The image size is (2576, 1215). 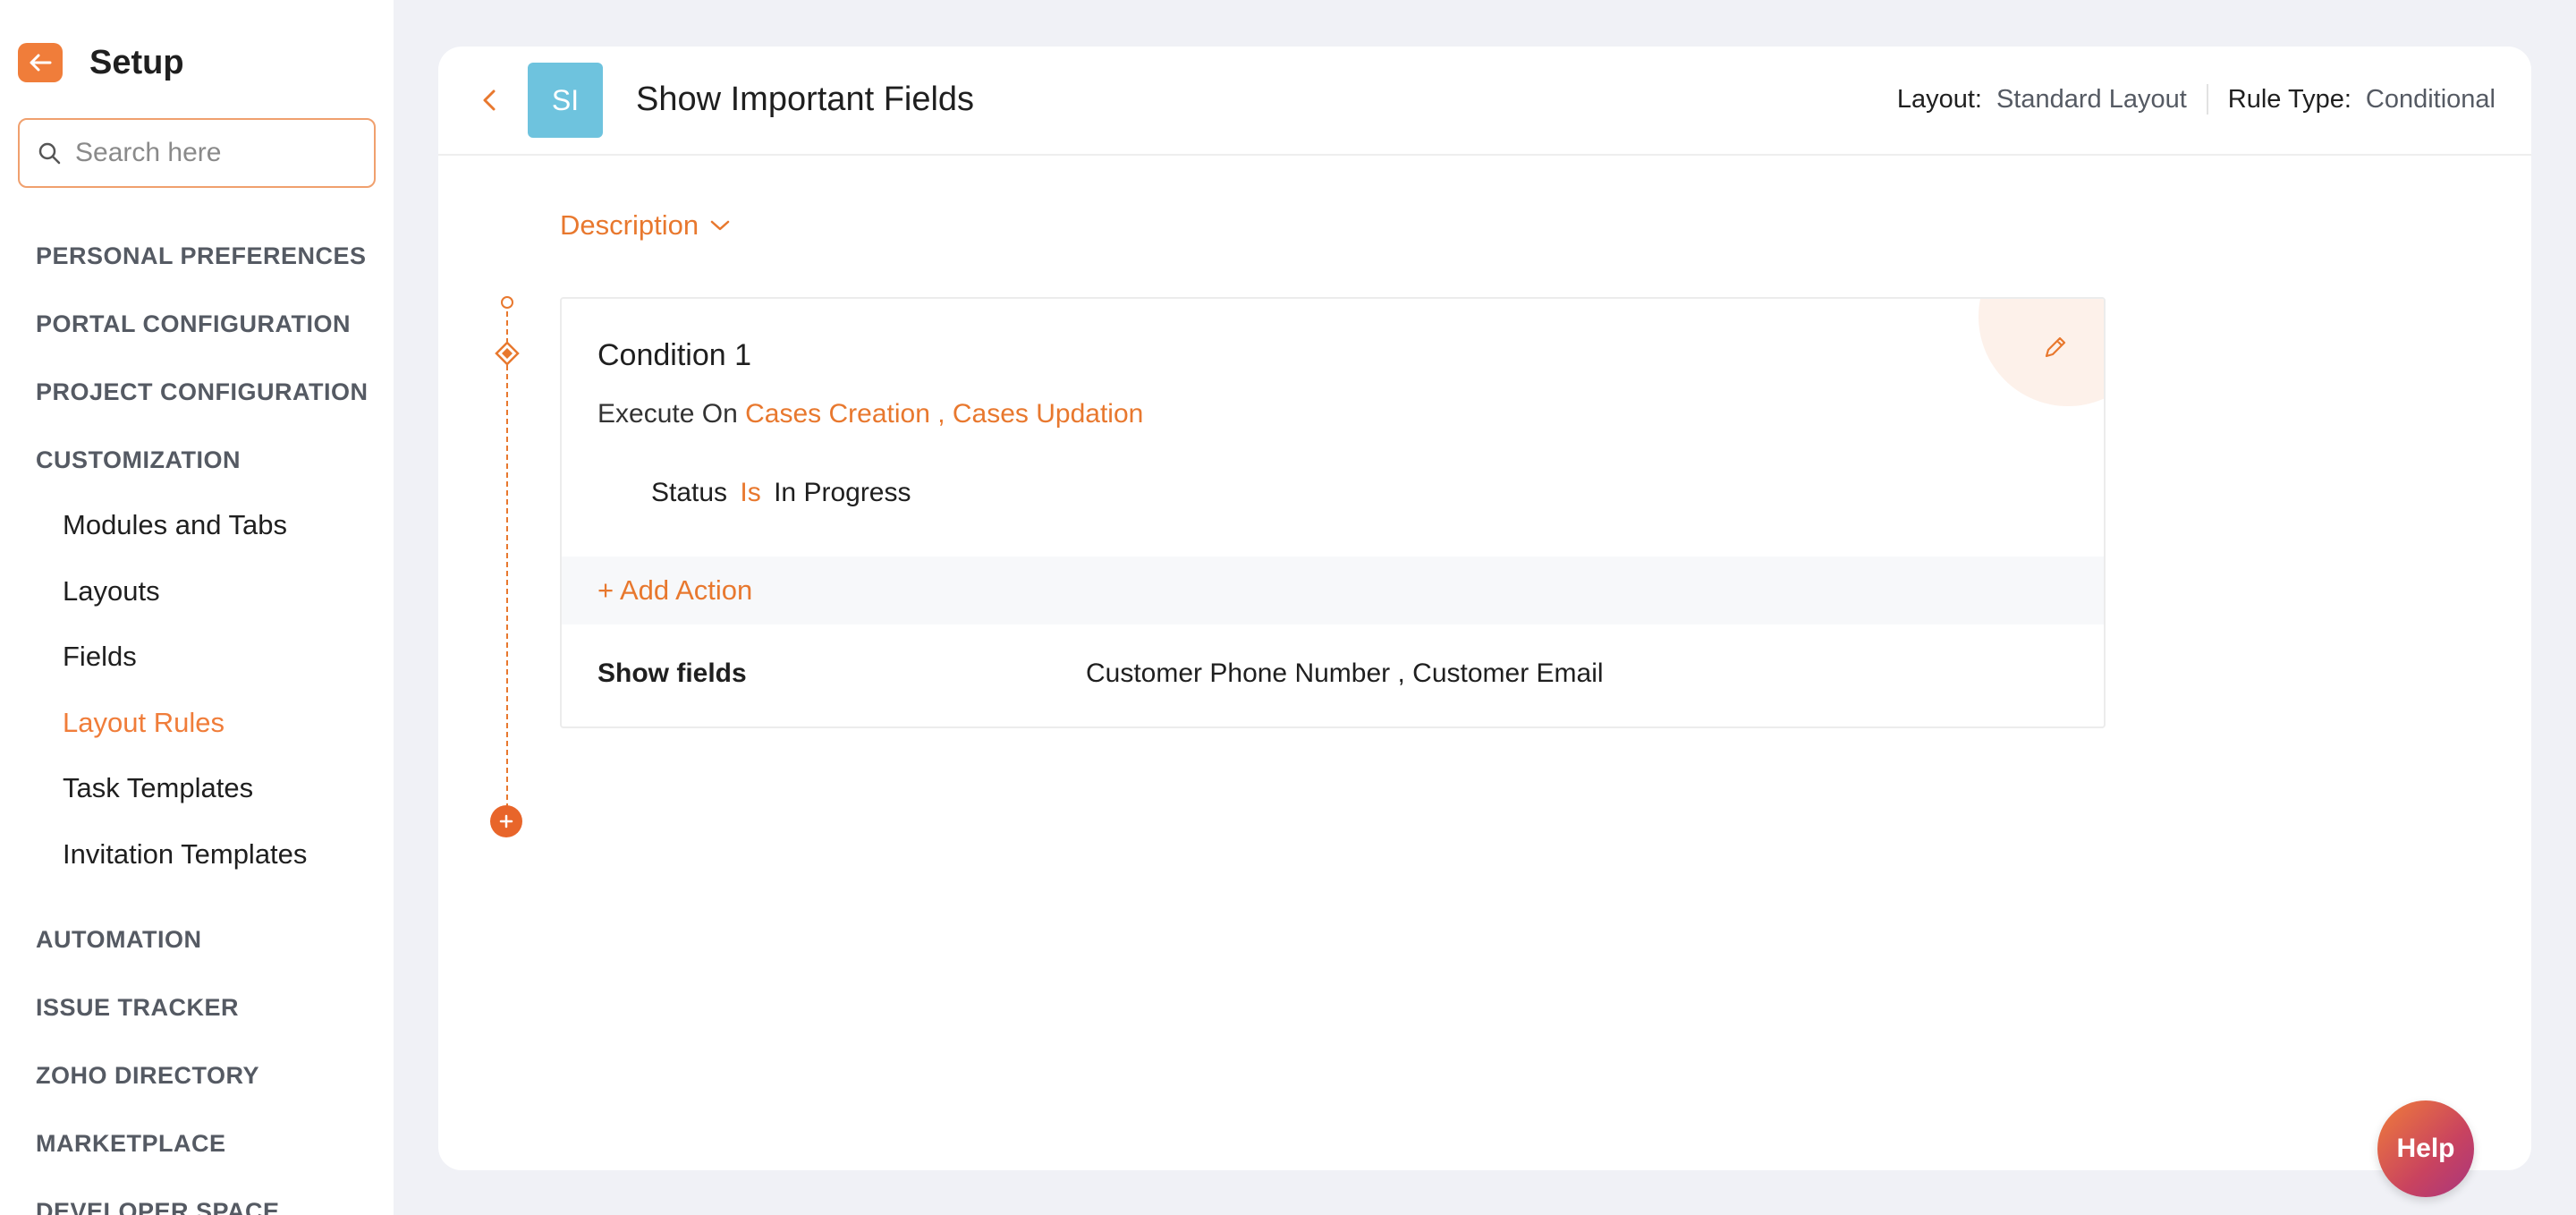 What do you see at coordinates (175, 525) in the screenshot?
I see `sidebar-item-modules-and-tabs: Modules and Tabs` at bounding box center [175, 525].